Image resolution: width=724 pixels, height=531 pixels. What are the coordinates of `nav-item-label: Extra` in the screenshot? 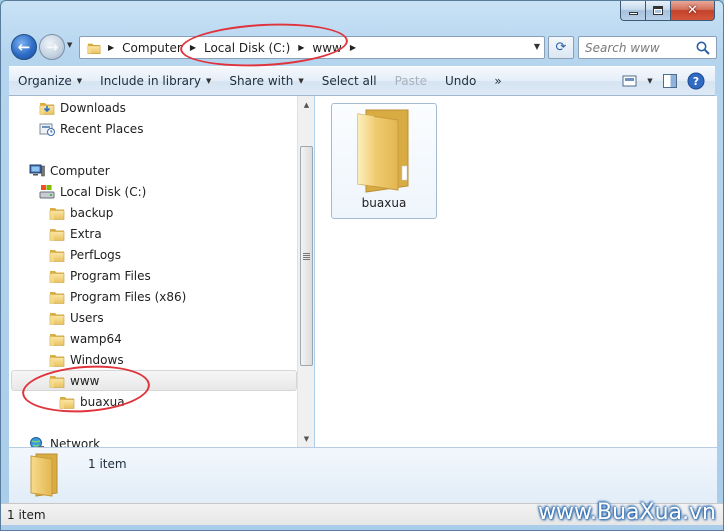 It's located at (86, 233).